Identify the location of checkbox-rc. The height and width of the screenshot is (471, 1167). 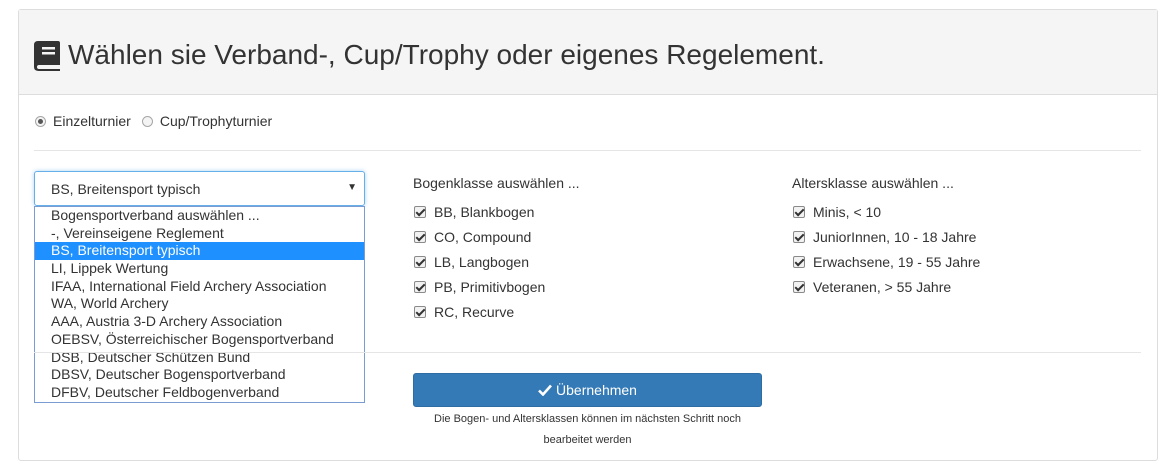
(420, 311).